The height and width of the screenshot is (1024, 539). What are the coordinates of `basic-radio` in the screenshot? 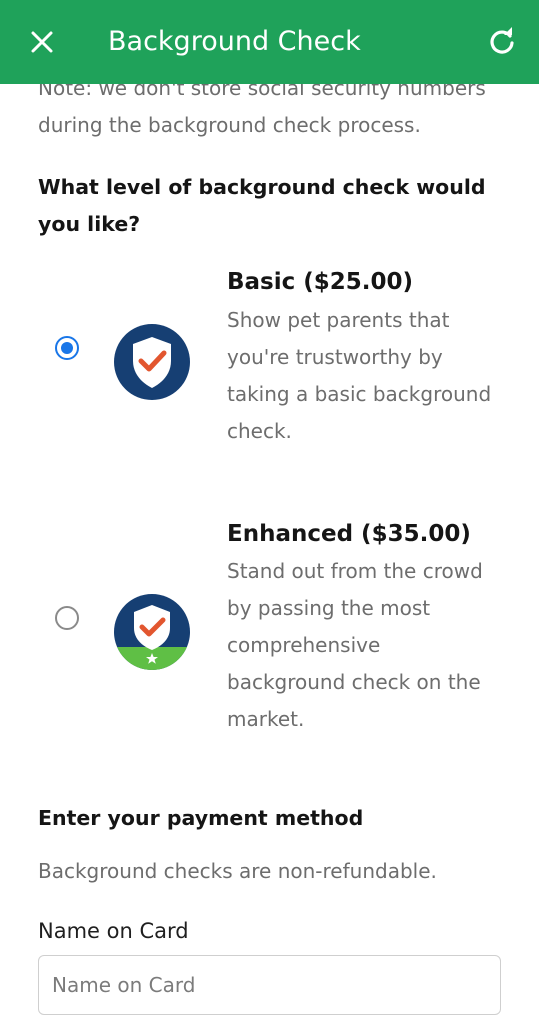 It's located at (67, 348).